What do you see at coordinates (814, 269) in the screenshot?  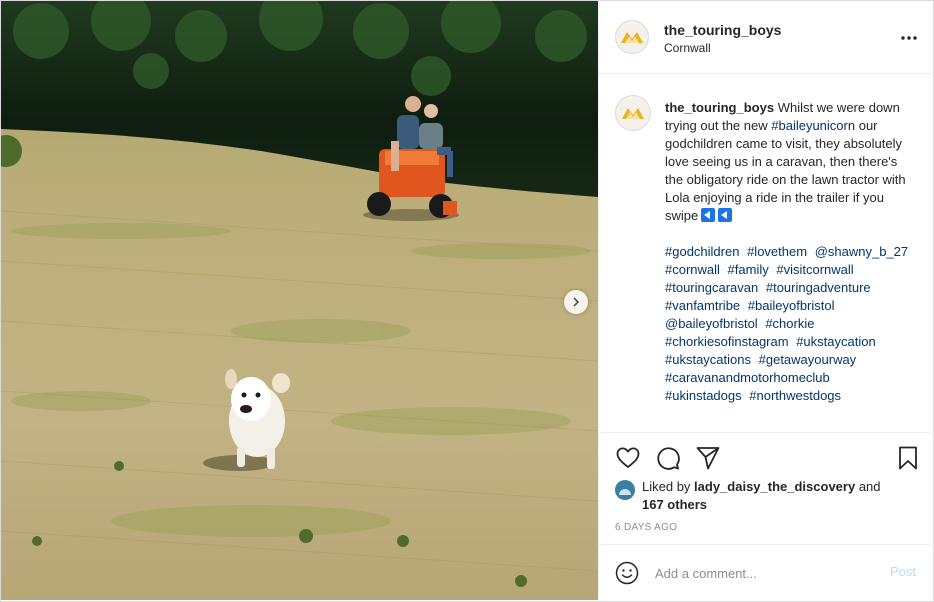 I see `hashtag: #visitcornwall` at bounding box center [814, 269].